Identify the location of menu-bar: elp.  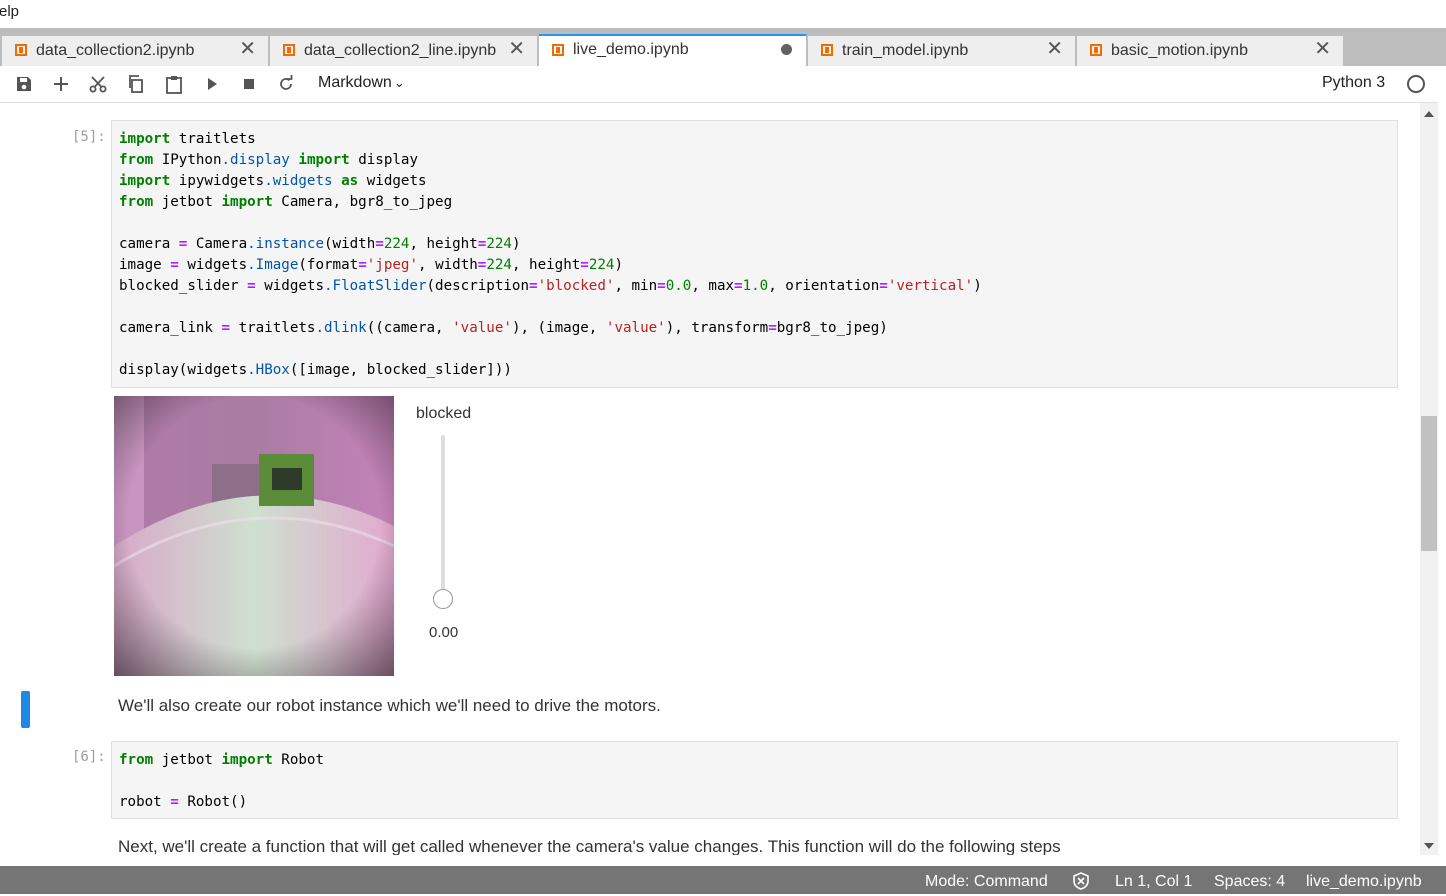
(723, 14).